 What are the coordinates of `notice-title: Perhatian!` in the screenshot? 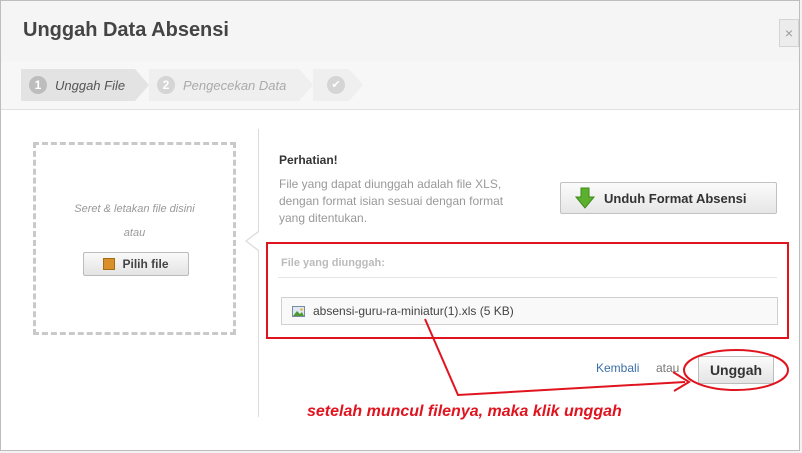 It's located at (308, 160).